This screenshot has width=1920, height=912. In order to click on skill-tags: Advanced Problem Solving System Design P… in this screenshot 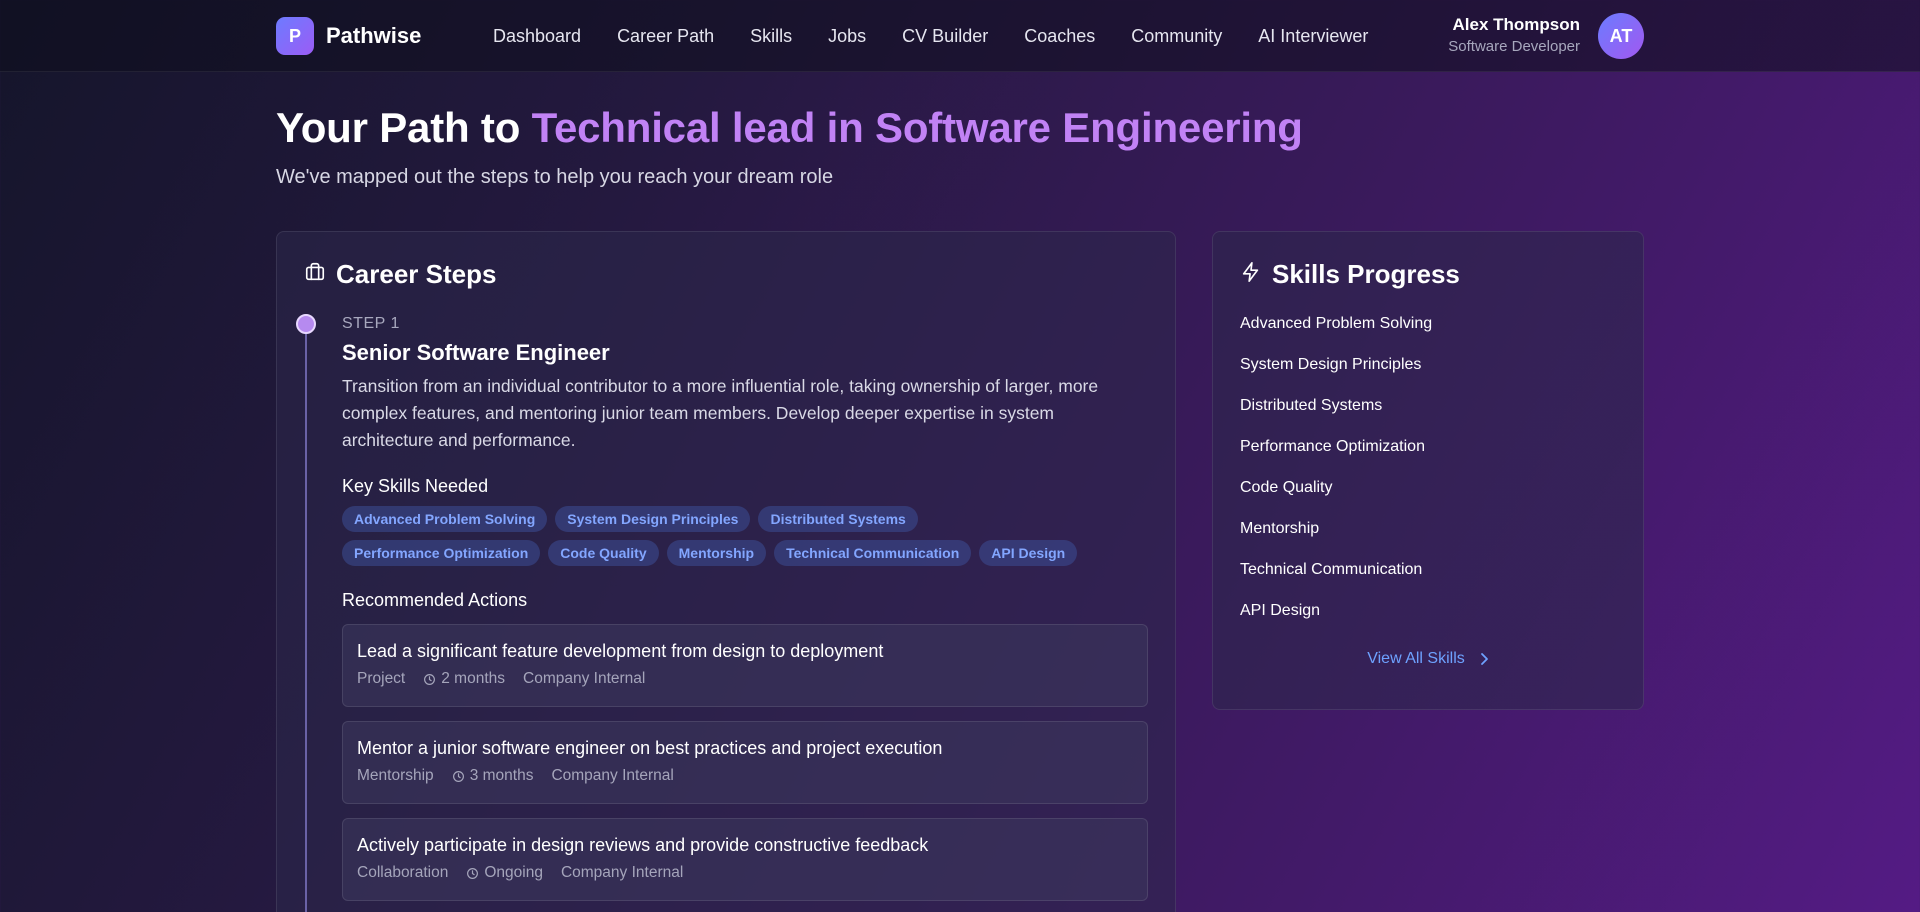, I will do `click(737, 540)`.